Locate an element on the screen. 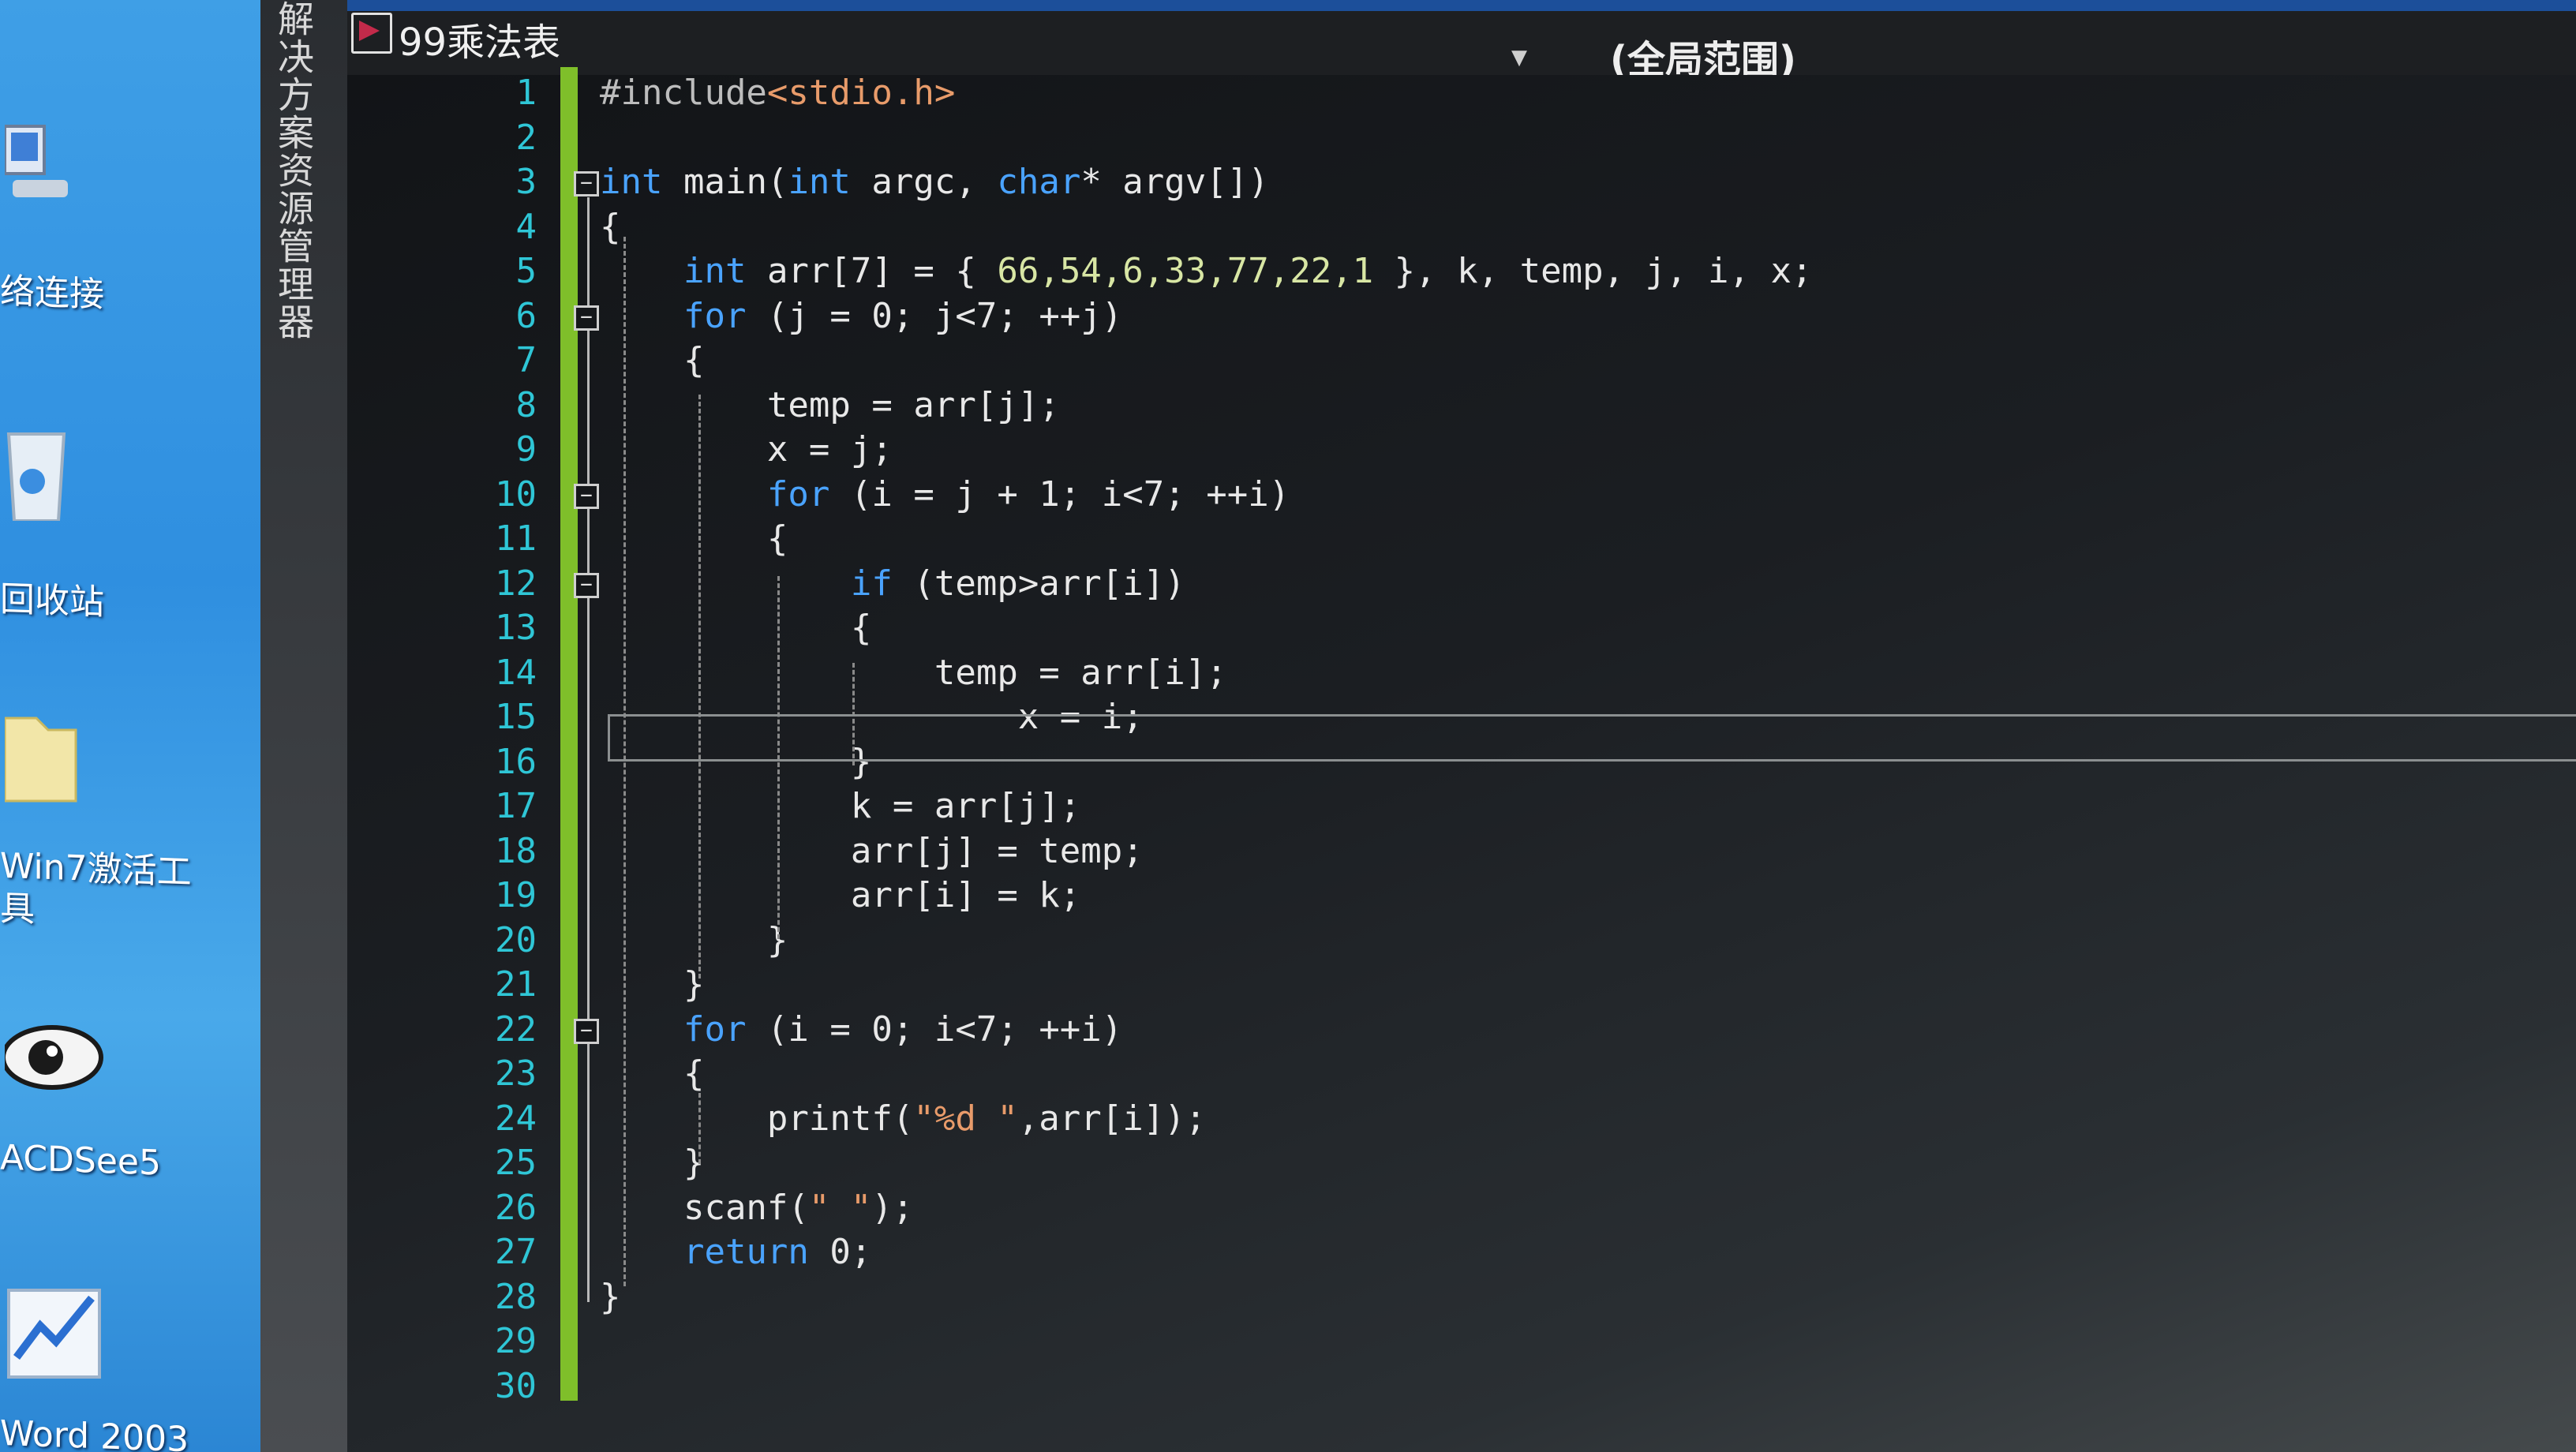  code-line: arr[i] = k; is located at coordinates (840, 895).